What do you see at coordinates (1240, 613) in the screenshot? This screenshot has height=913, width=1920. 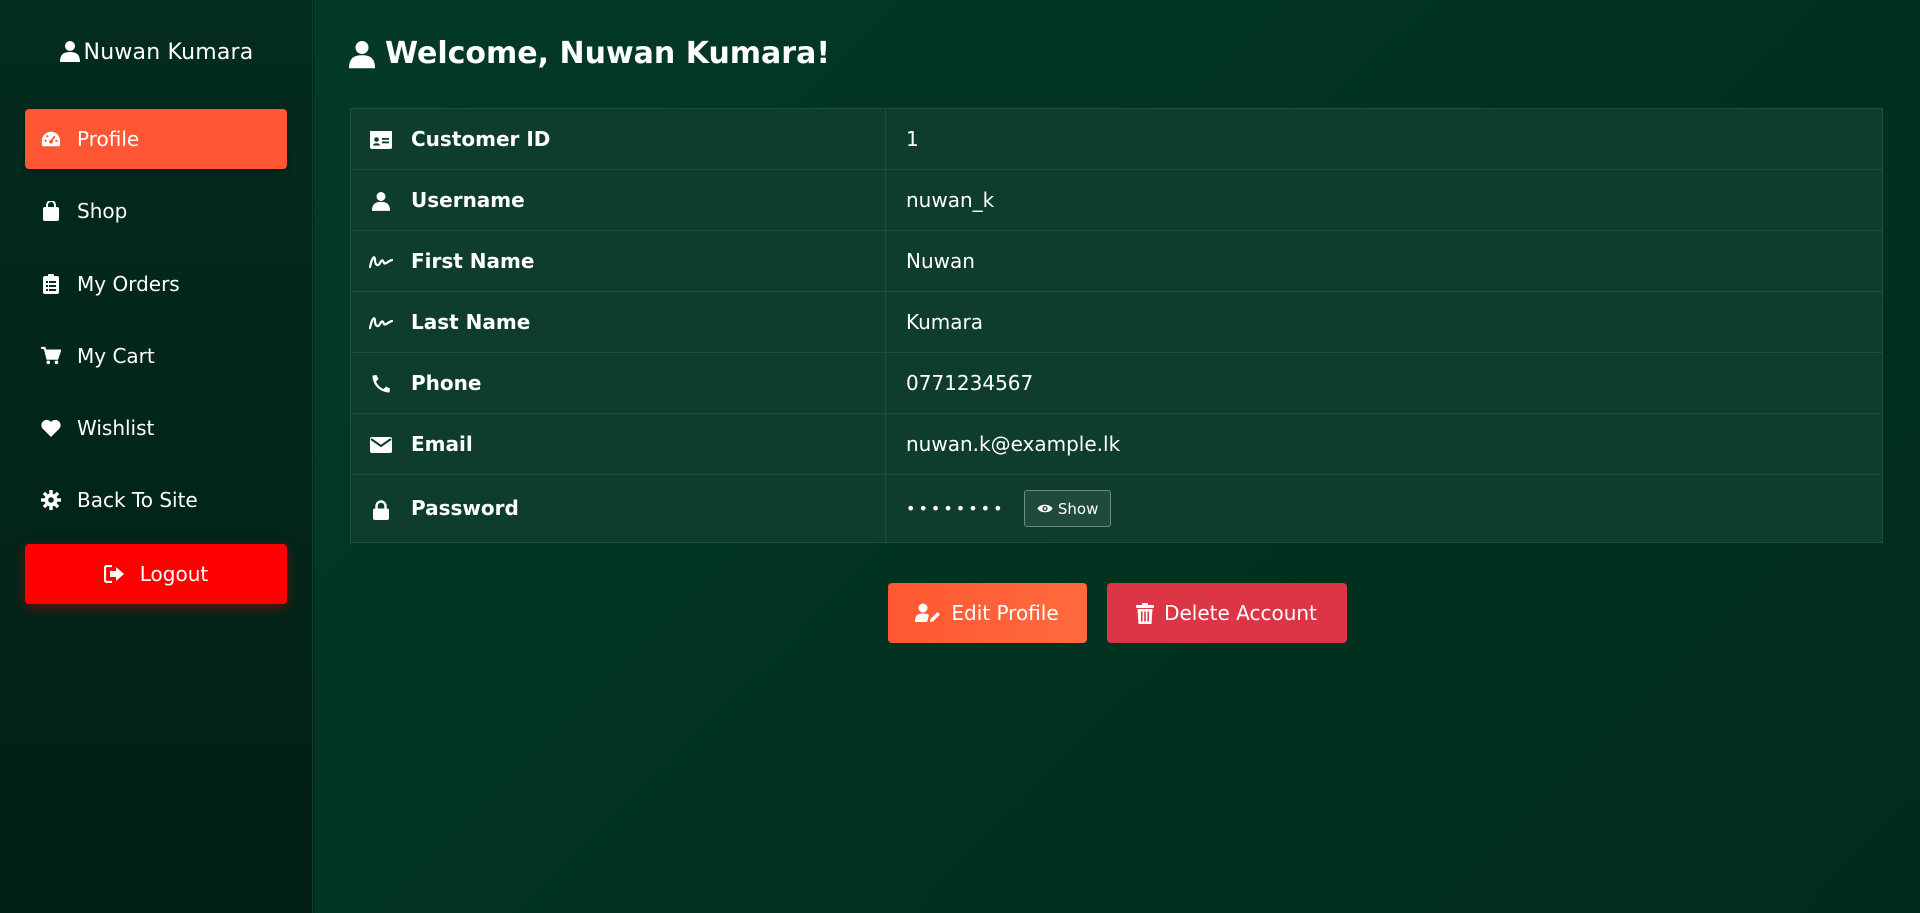 I see `delete-account-label: Delete Account` at bounding box center [1240, 613].